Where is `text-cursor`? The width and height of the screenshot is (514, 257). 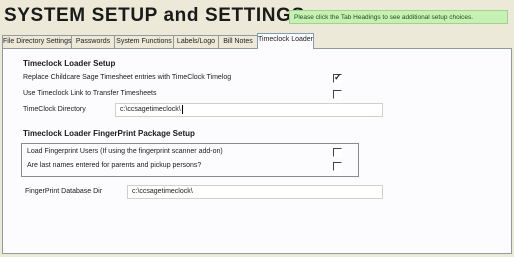
text-cursor is located at coordinates (182, 109).